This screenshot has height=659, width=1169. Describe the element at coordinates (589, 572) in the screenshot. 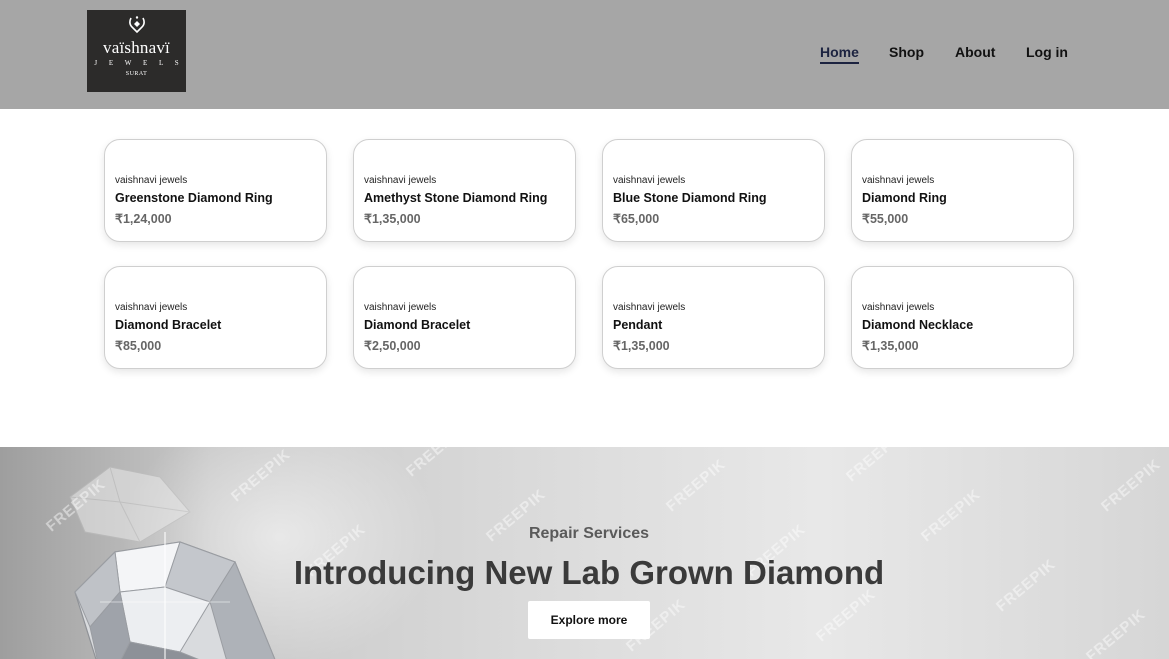

I see `hero-title: Introducing New Lab Grown Diamond` at that location.